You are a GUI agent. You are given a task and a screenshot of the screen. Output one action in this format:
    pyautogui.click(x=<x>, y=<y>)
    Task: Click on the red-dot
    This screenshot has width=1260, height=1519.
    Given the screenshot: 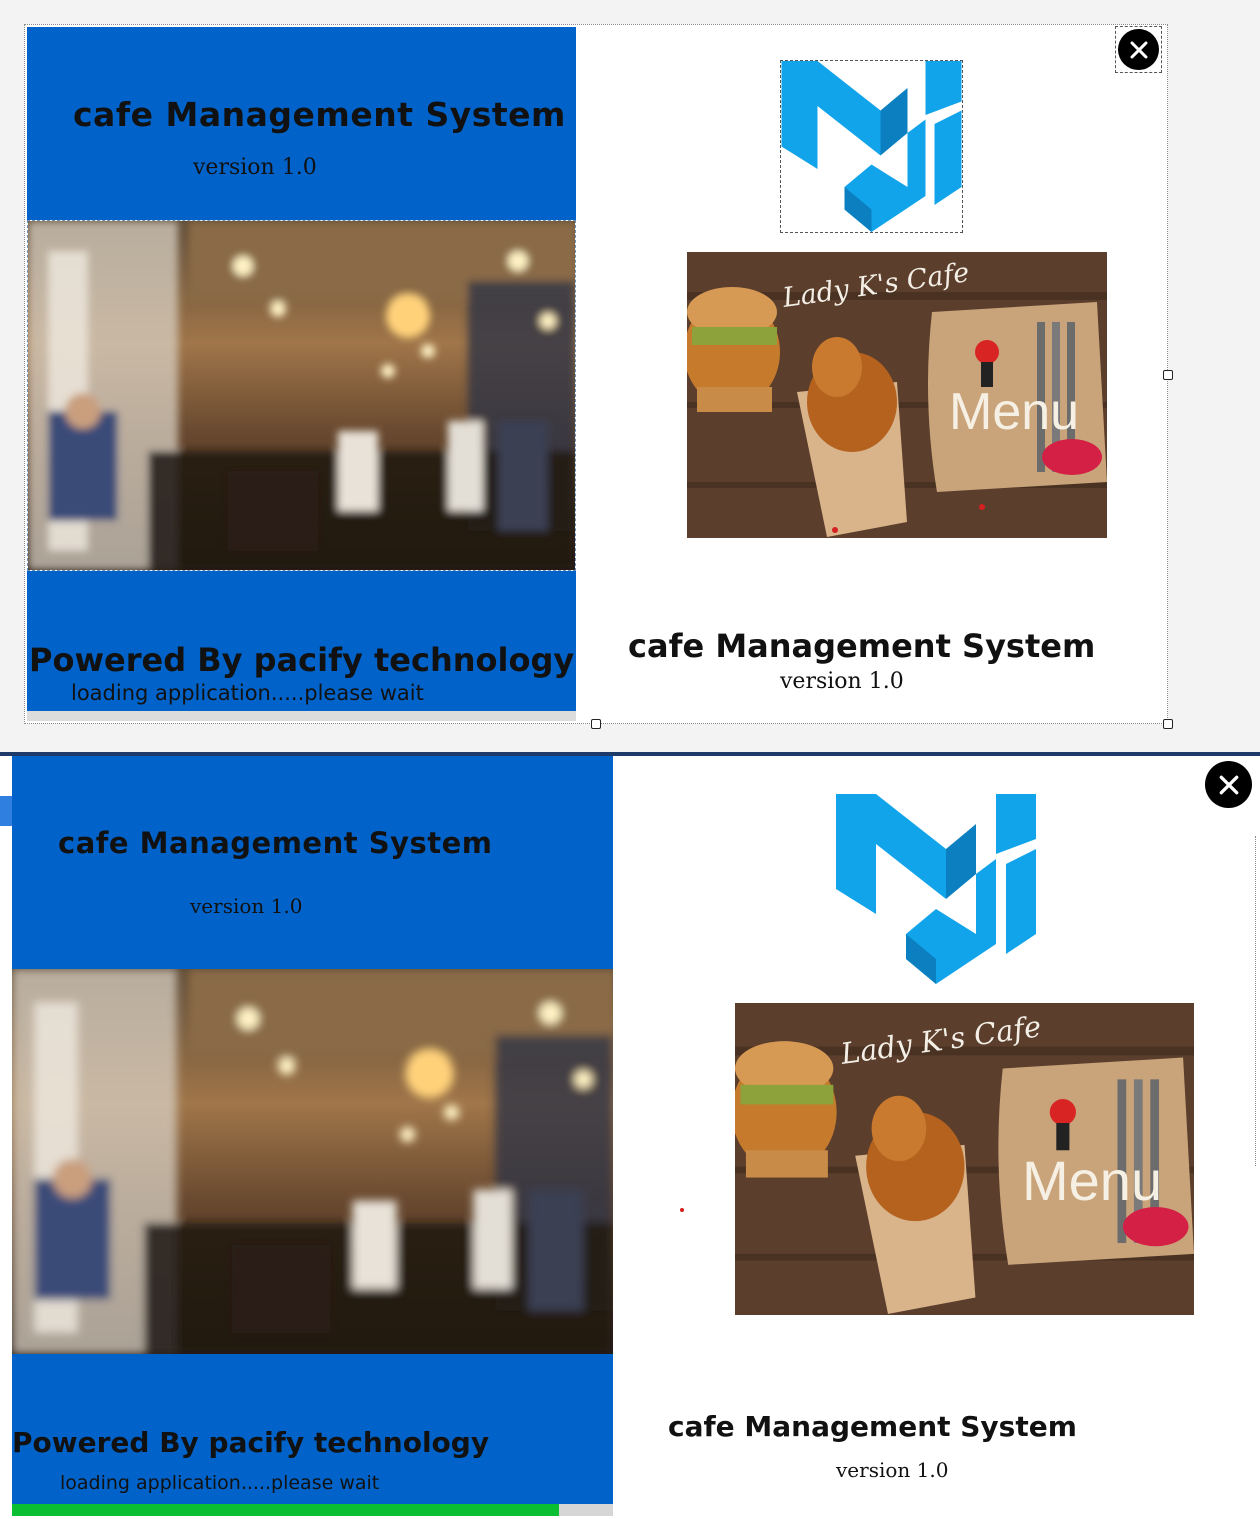 What is the action you would take?
    pyautogui.click(x=682, y=1210)
    